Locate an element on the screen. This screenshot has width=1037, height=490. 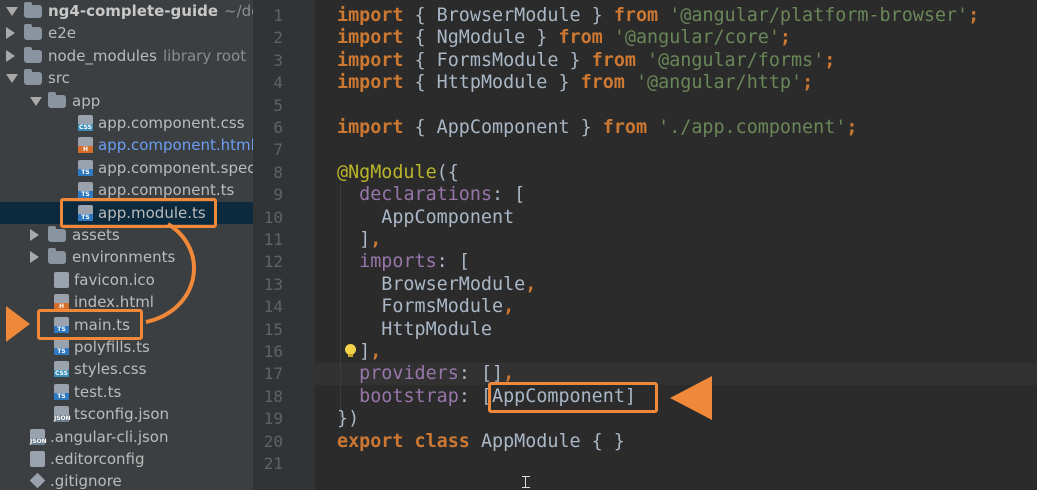
line-number: 21 is located at coordinates (273, 463).